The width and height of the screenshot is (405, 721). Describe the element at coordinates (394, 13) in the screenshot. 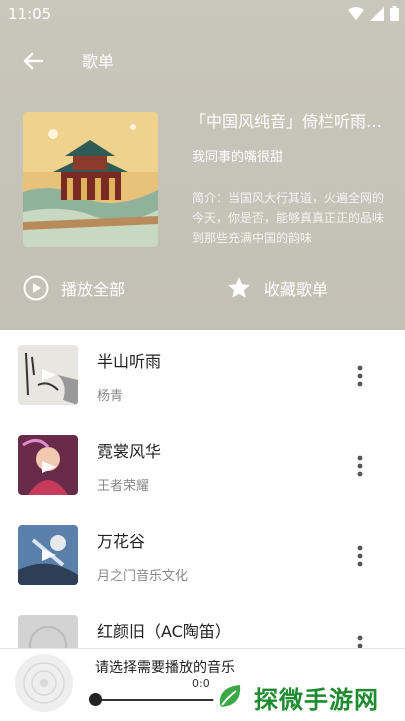

I see `battery-icon` at that location.